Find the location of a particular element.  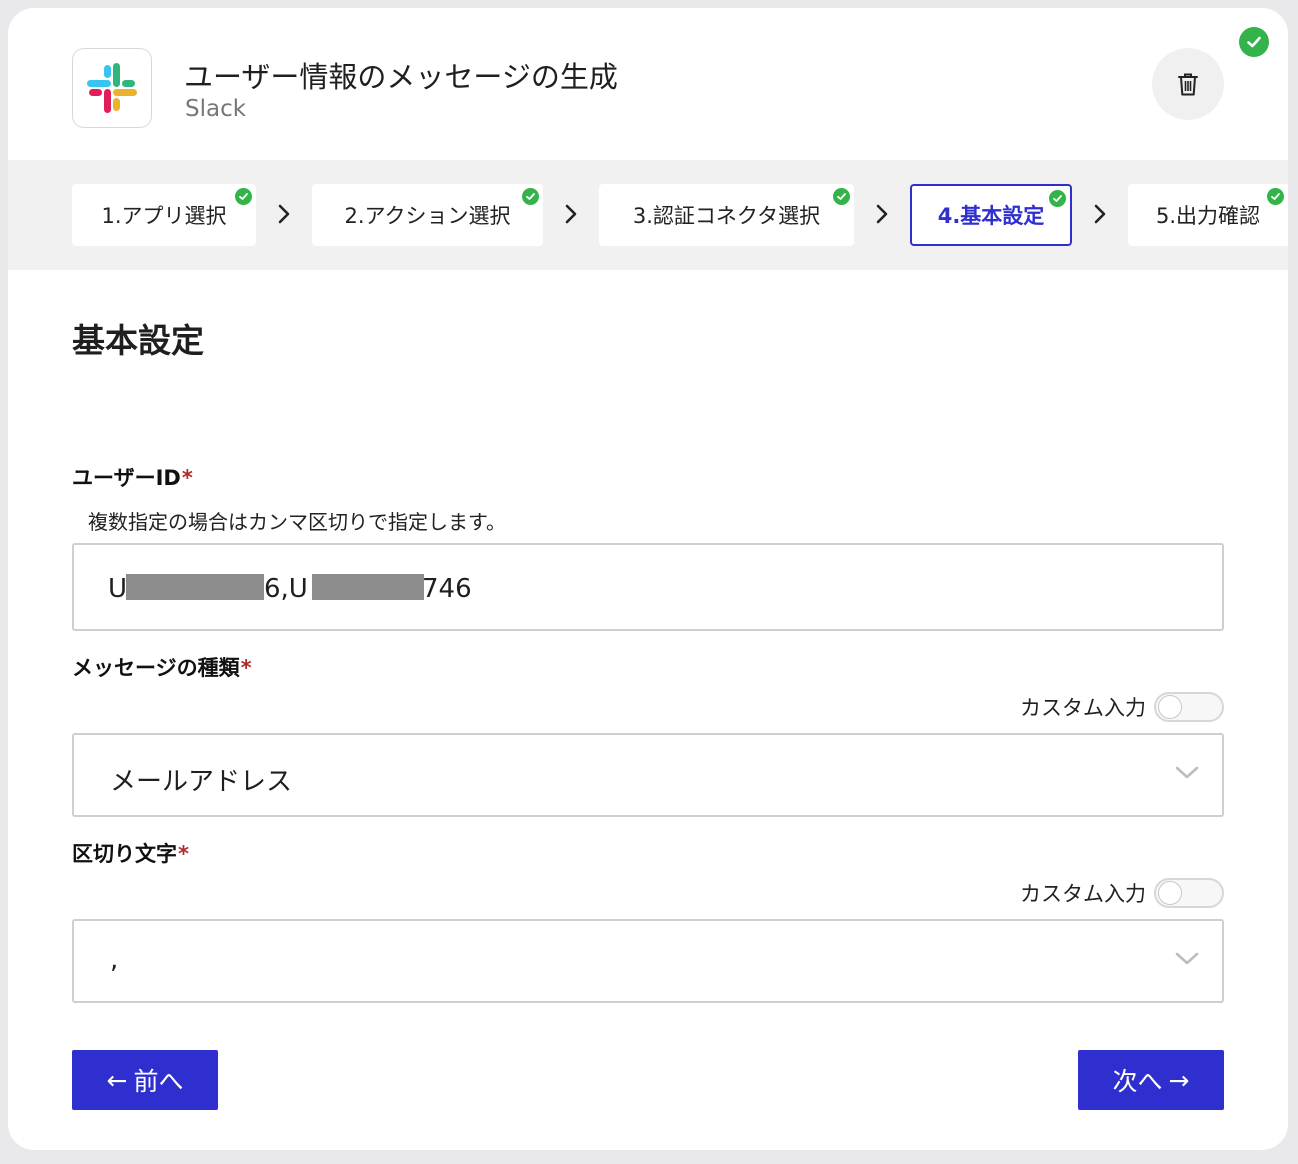

step-label: 1.アプリ選択 is located at coordinates (164, 216).